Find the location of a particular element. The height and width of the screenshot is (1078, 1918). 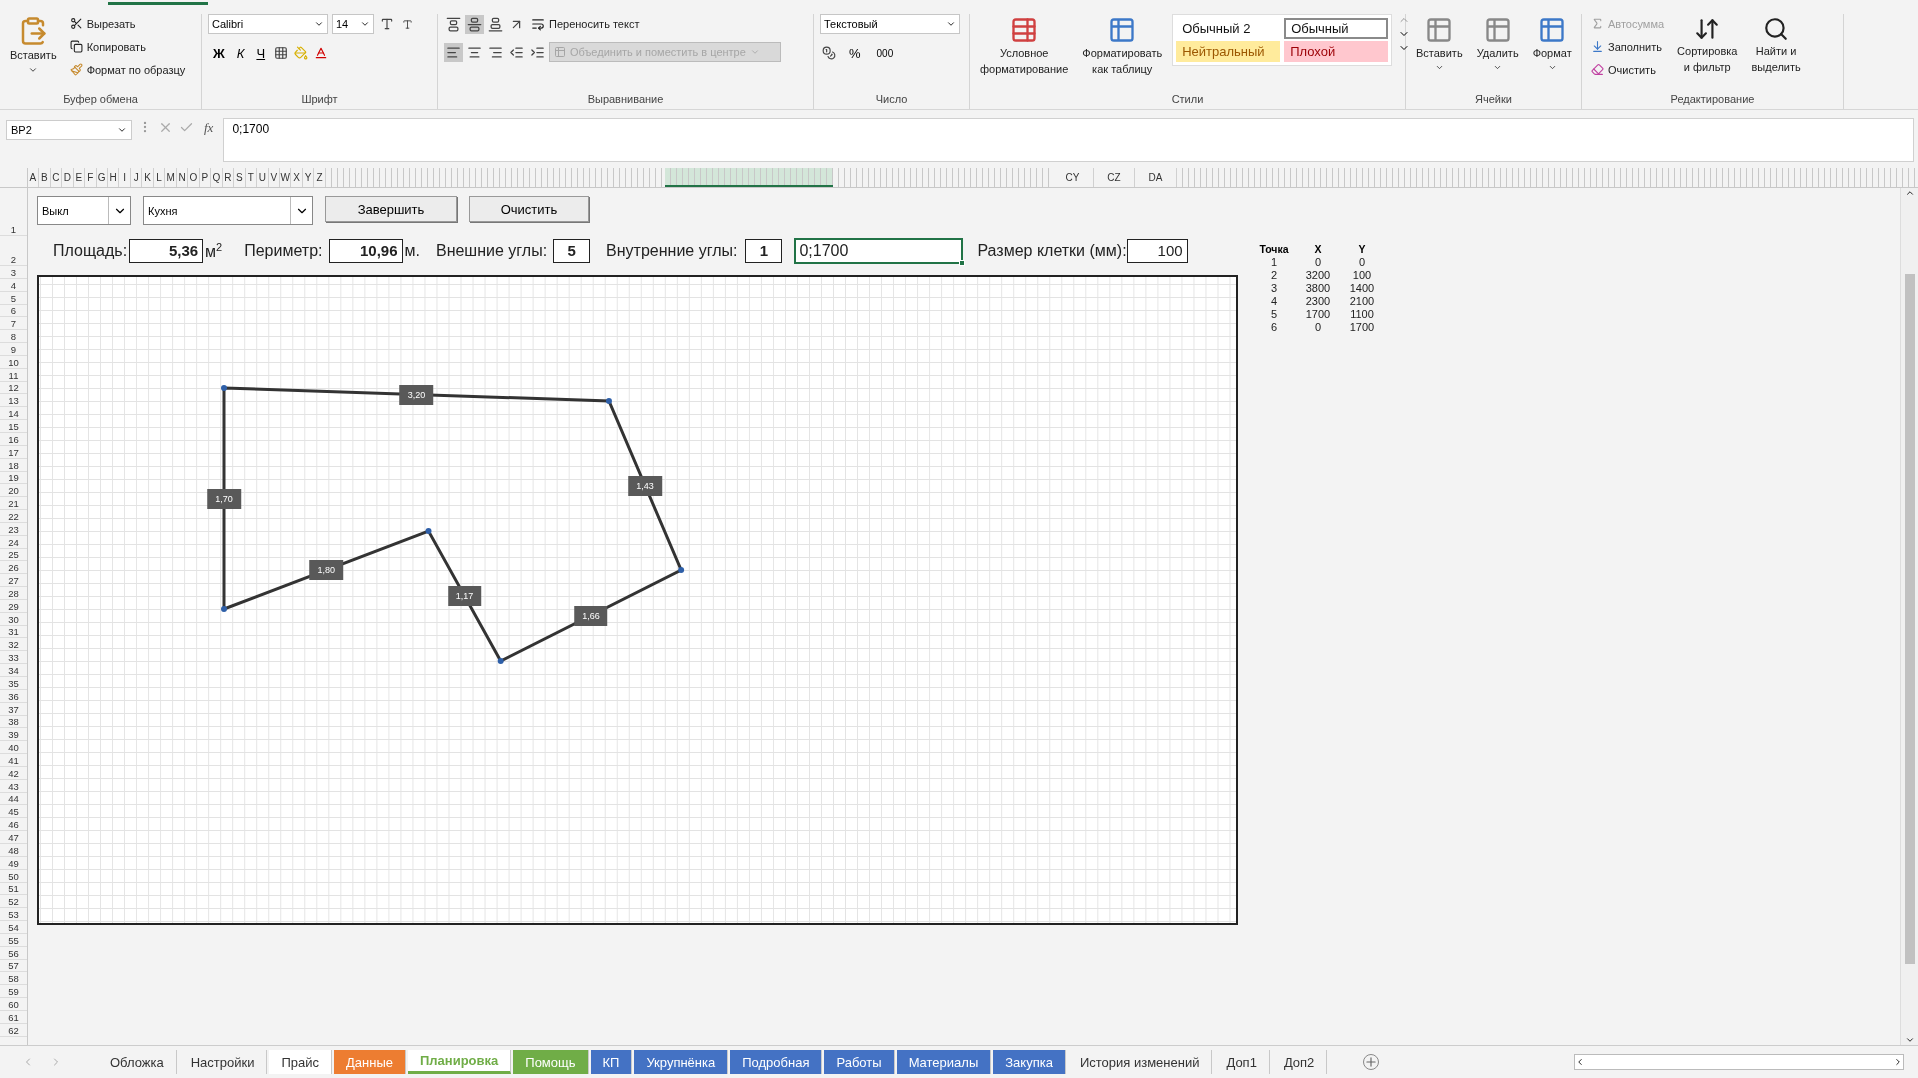

row-header: 29 is located at coordinates (13, 606).